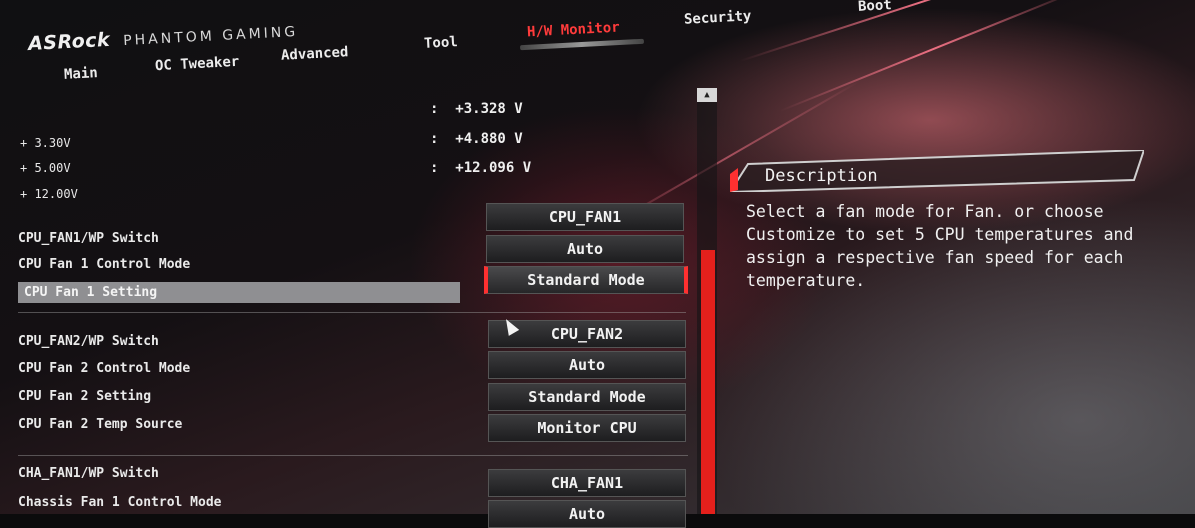 The image size is (1195, 528). What do you see at coordinates (69, 42) in the screenshot?
I see `brand-name: ASRock` at bounding box center [69, 42].